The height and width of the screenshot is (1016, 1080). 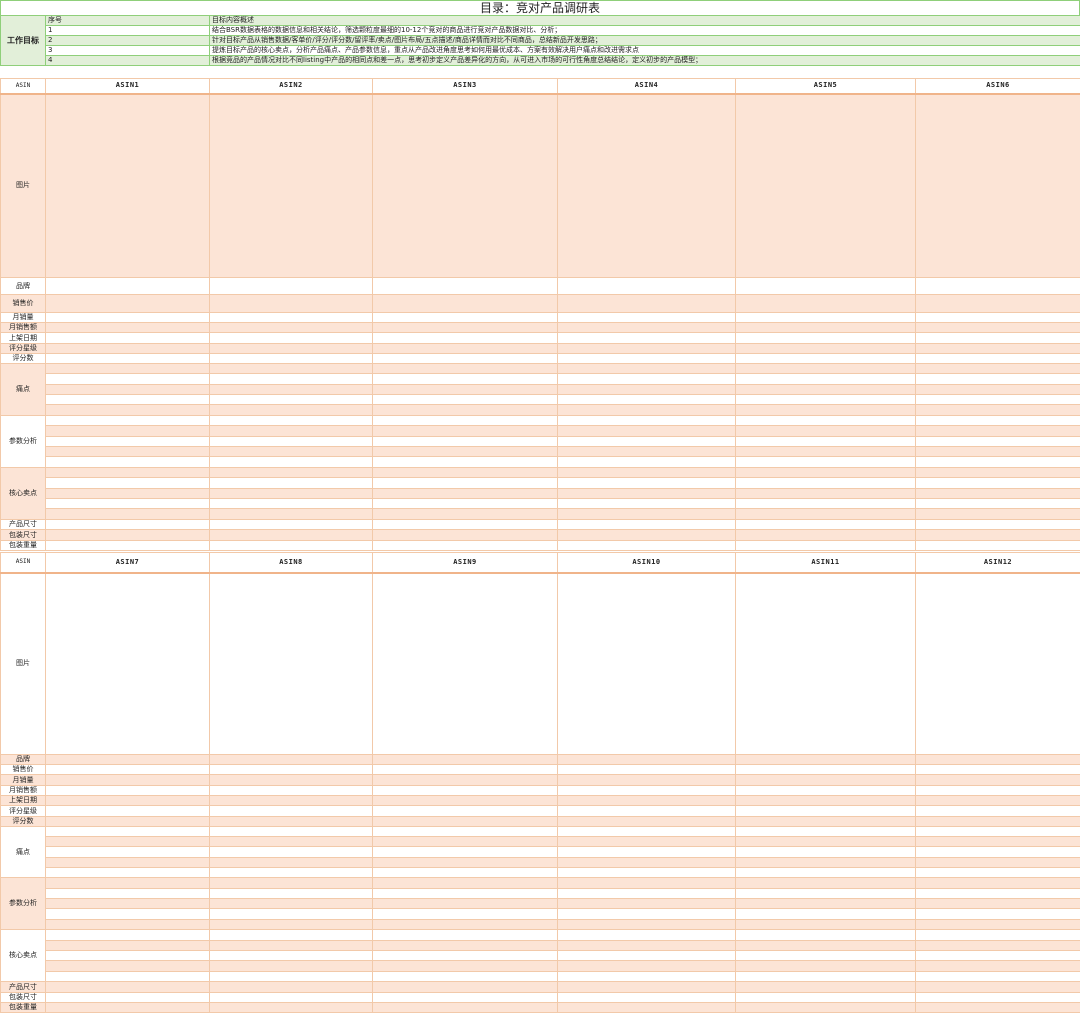 I want to click on asin-header: ASIN11, so click(x=825, y=563).